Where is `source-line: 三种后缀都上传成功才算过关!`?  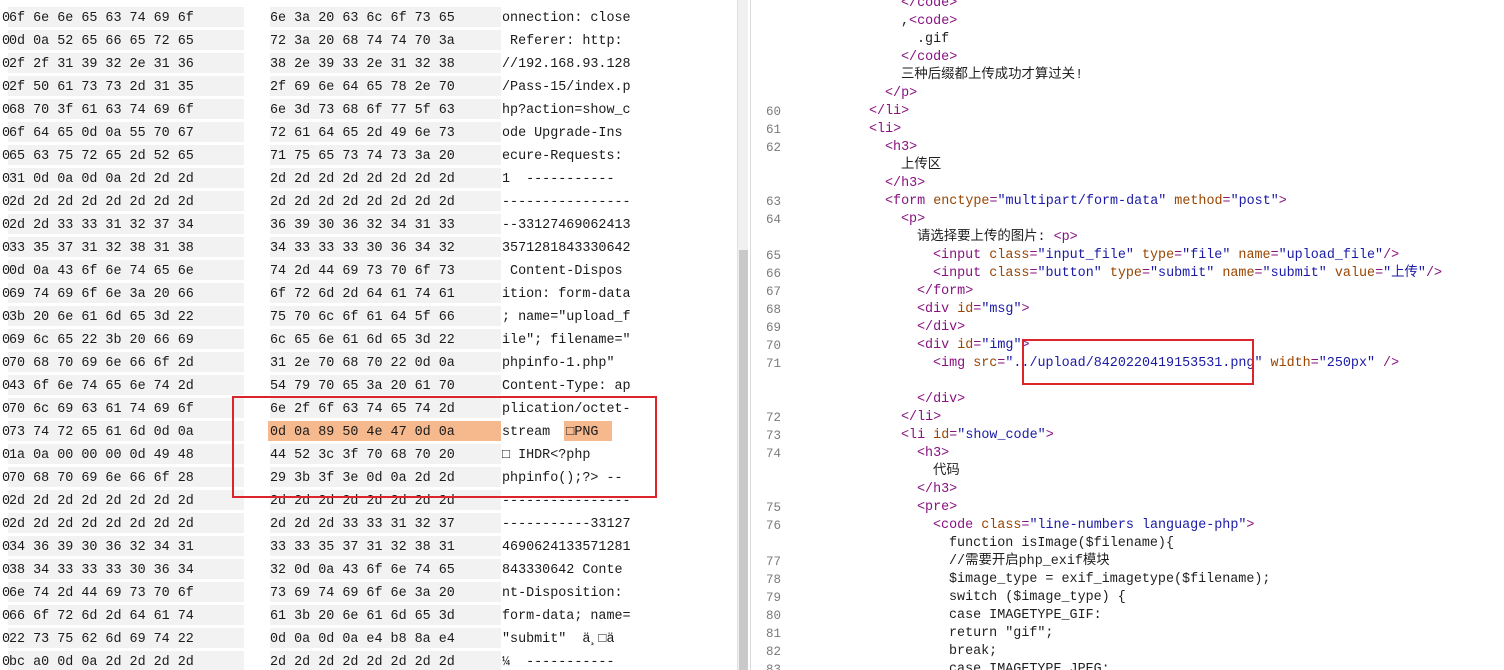
source-line: 三种后缀都上传成功才算过关! is located at coordinates (1127, 76).